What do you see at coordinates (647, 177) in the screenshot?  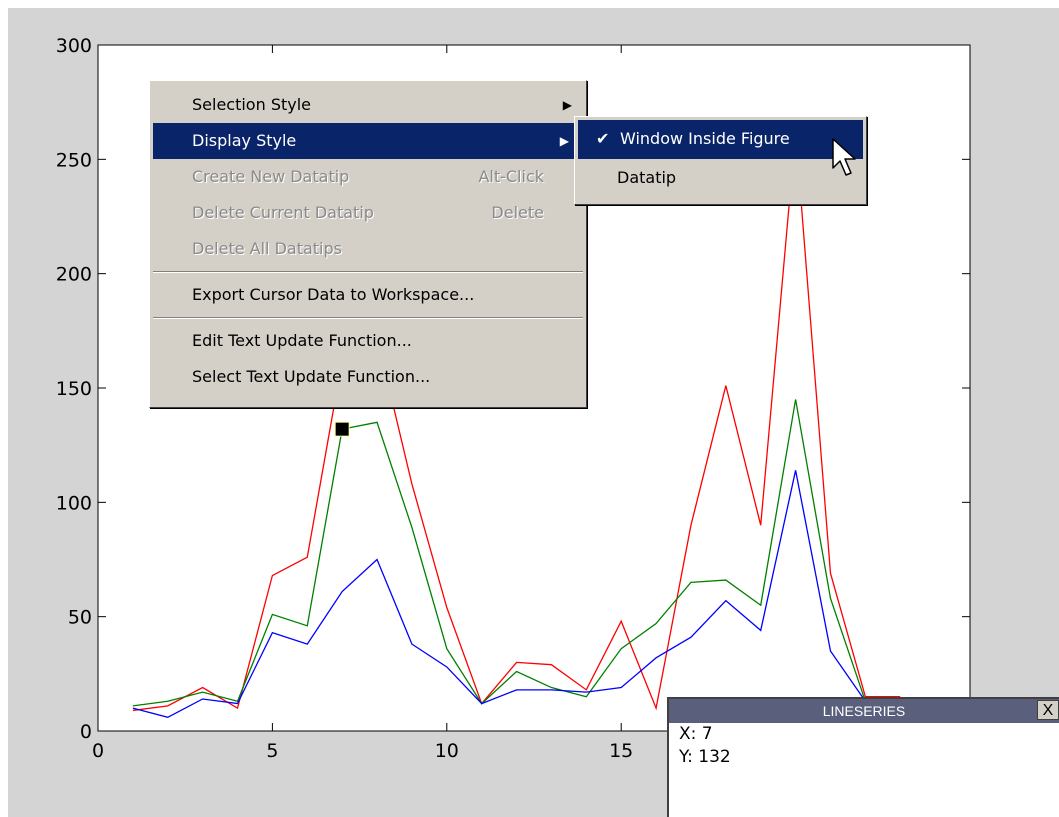 I see `submenu-item-label: Datatip` at bounding box center [647, 177].